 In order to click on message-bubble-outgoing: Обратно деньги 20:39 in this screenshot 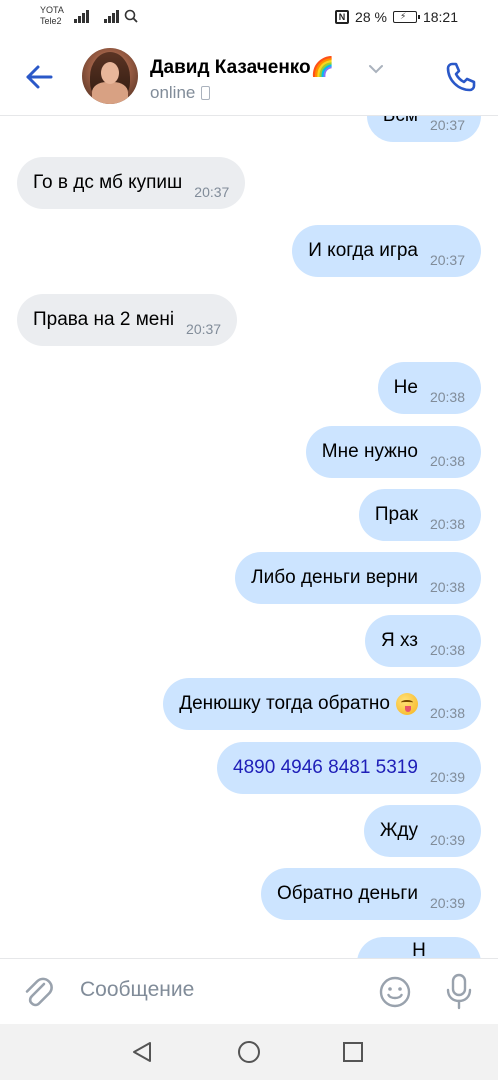, I will do `click(370, 894)`.